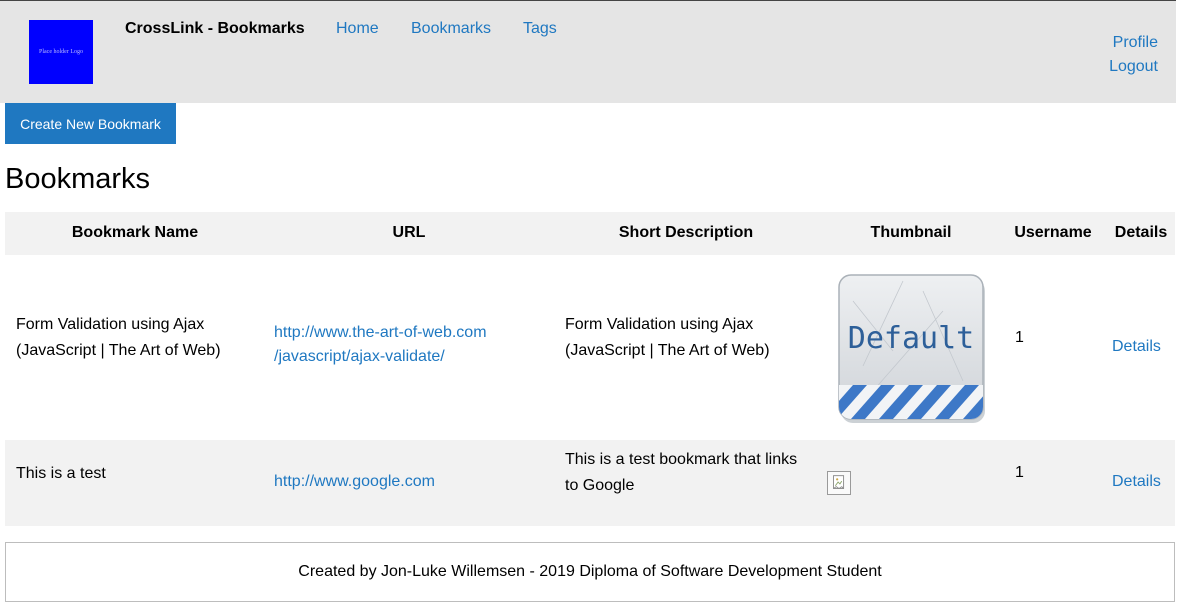 Image resolution: width=1181 pixels, height=605 pixels. I want to click on user-menu: Profile Logout, so click(1133, 55).